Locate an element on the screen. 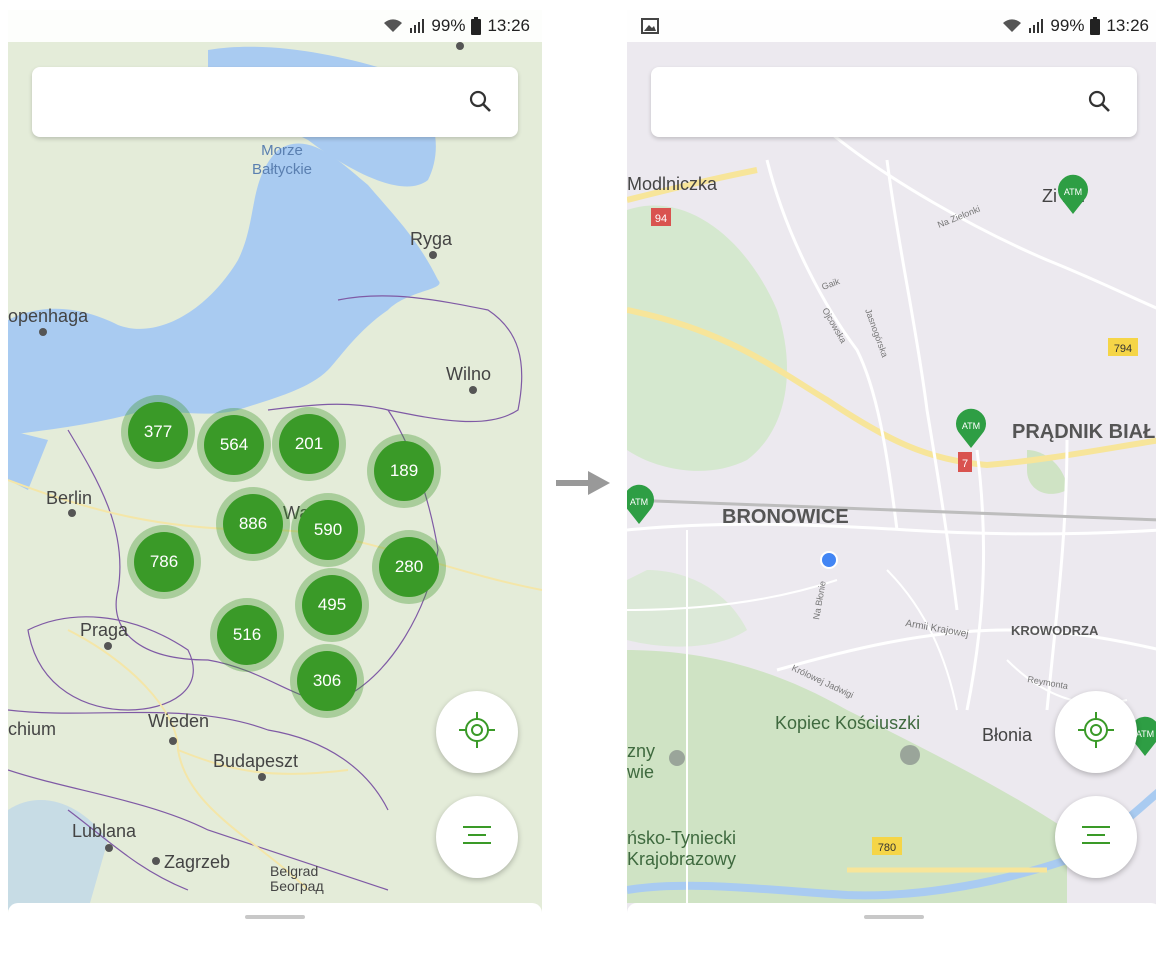 The image size is (1156, 953). label-zny: zny is located at coordinates (641, 751).